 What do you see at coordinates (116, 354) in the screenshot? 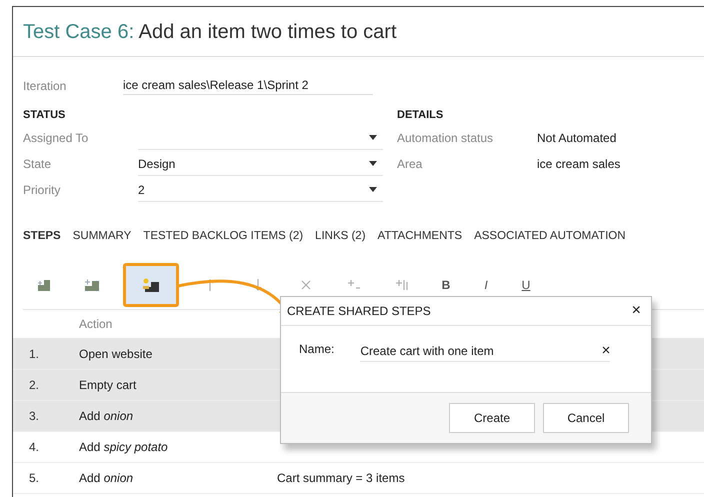
I see `step-action: Open website` at bounding box center [116, 354].